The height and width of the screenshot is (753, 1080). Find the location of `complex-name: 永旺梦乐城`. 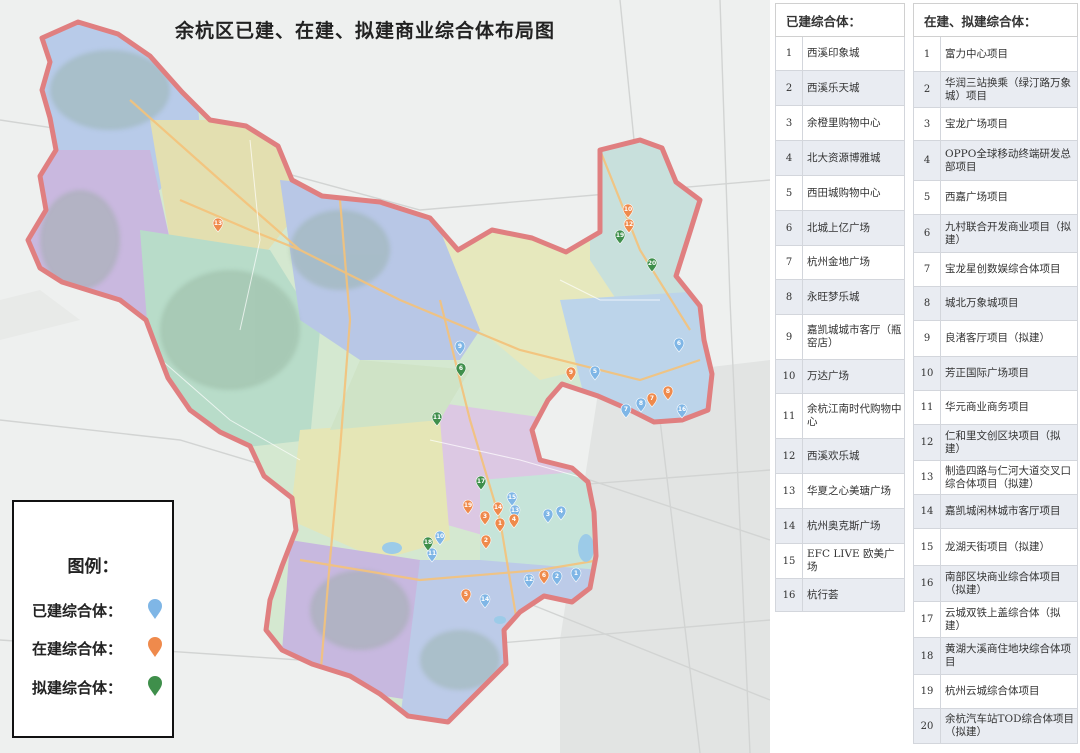

complex-name: 永旺梦乐城 is located at coordinates (853, 297).